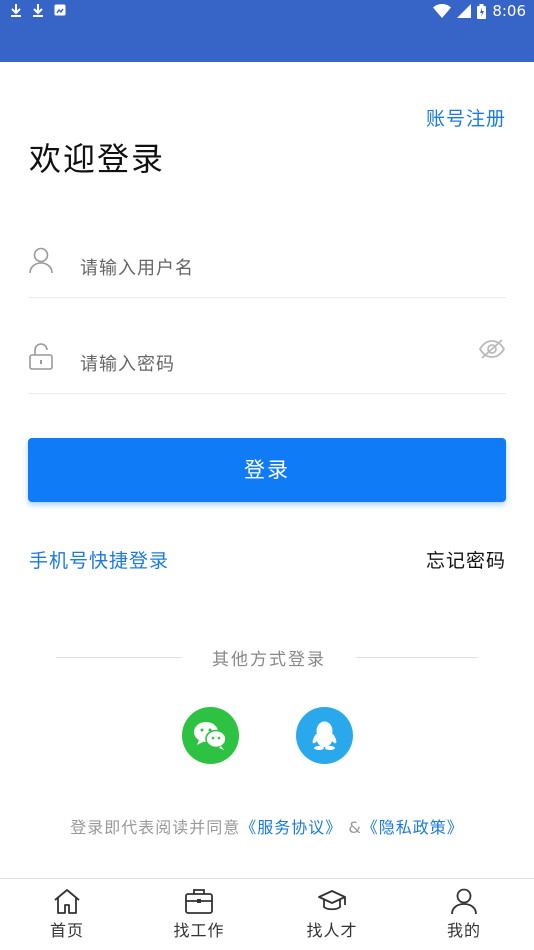 This screenshot has height=950, width=534. Describe the element at coordinates (355, 827) in the screenshot. I see `agreement-connector: &` at that location.